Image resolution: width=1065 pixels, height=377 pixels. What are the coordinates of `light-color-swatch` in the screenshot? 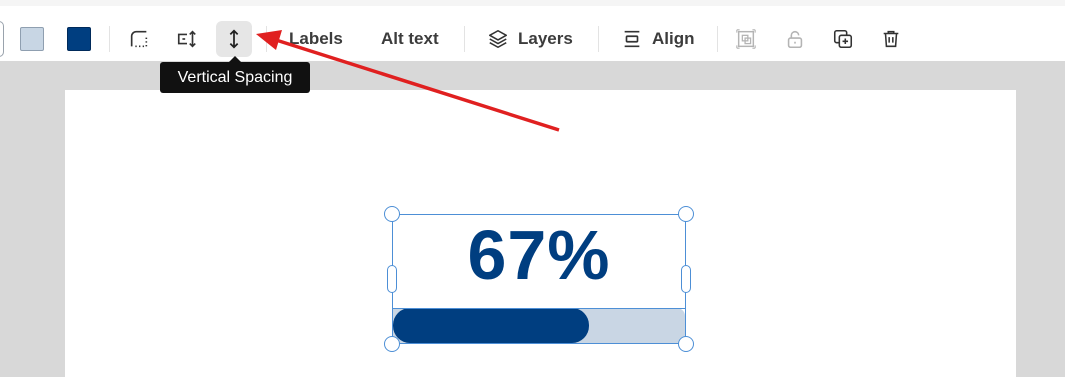 It's located at (32, 39).